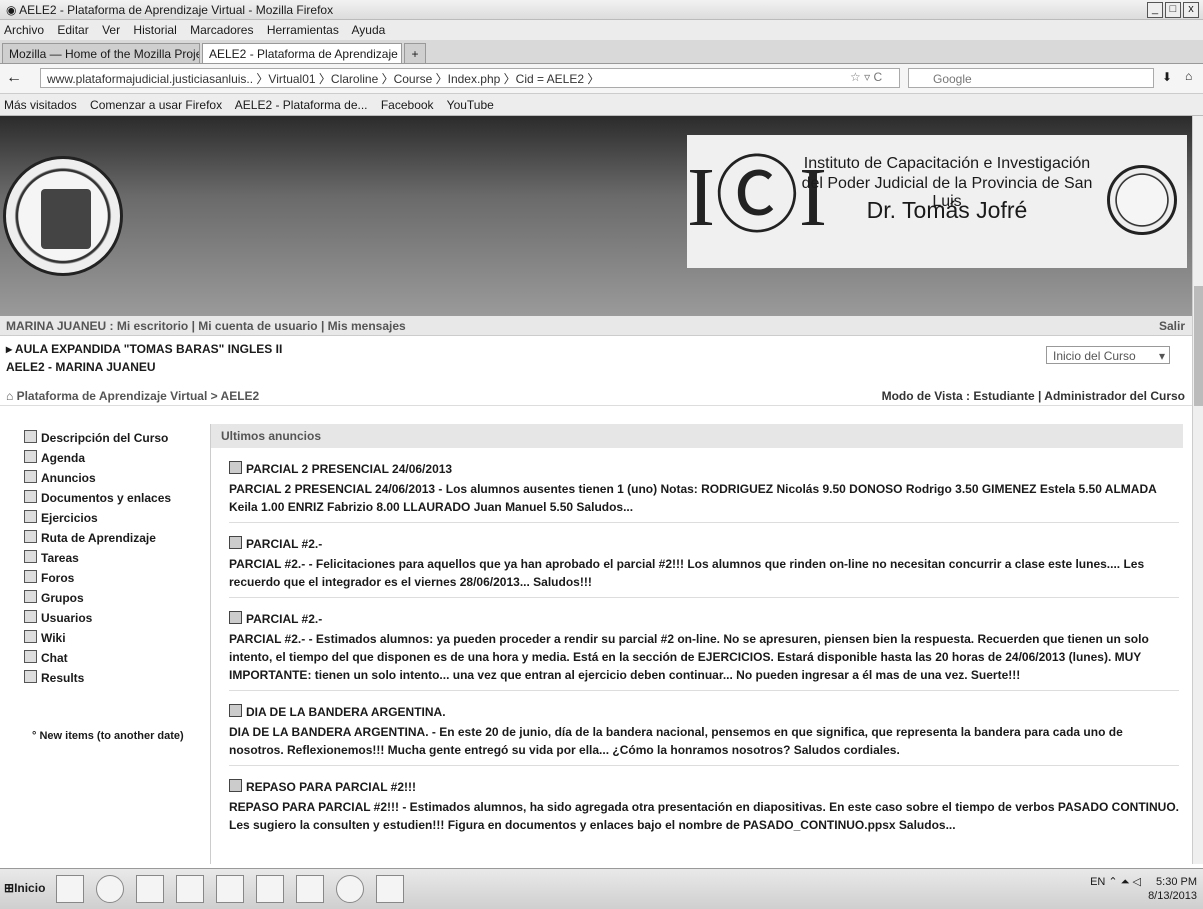 This screenshot has width=1203, height=909. I want to click on search-placeholder: Google, so click(952, 79).